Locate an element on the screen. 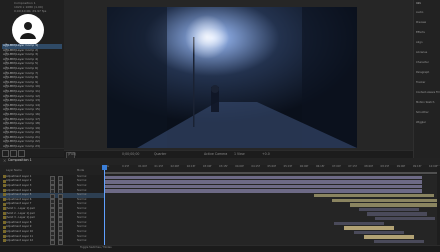 The image size is (440, 252). layer-name: Adjustment Layer 11 is located at coordinates (20, 236).